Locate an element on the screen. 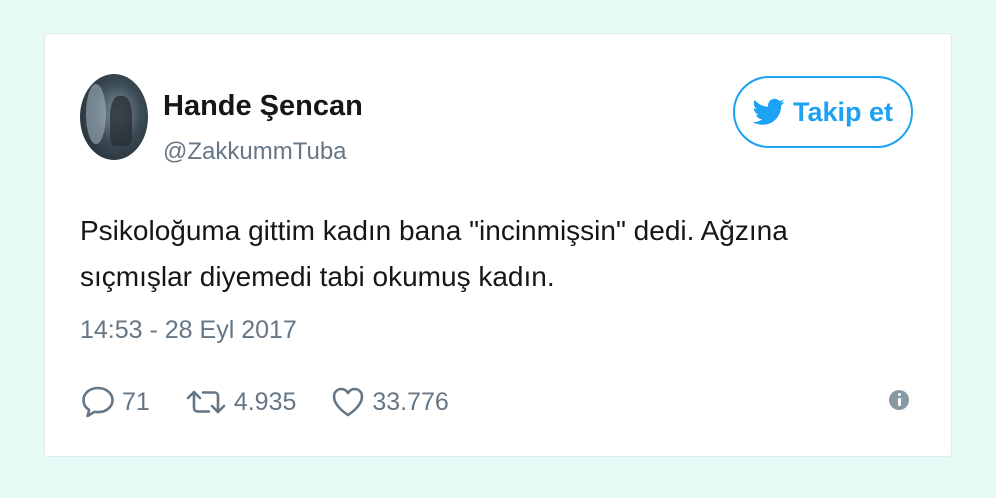 This screenshot has width=996, height=498. tweet-actions: 71 4.935 33.776 is located at coordinates (281, 402).